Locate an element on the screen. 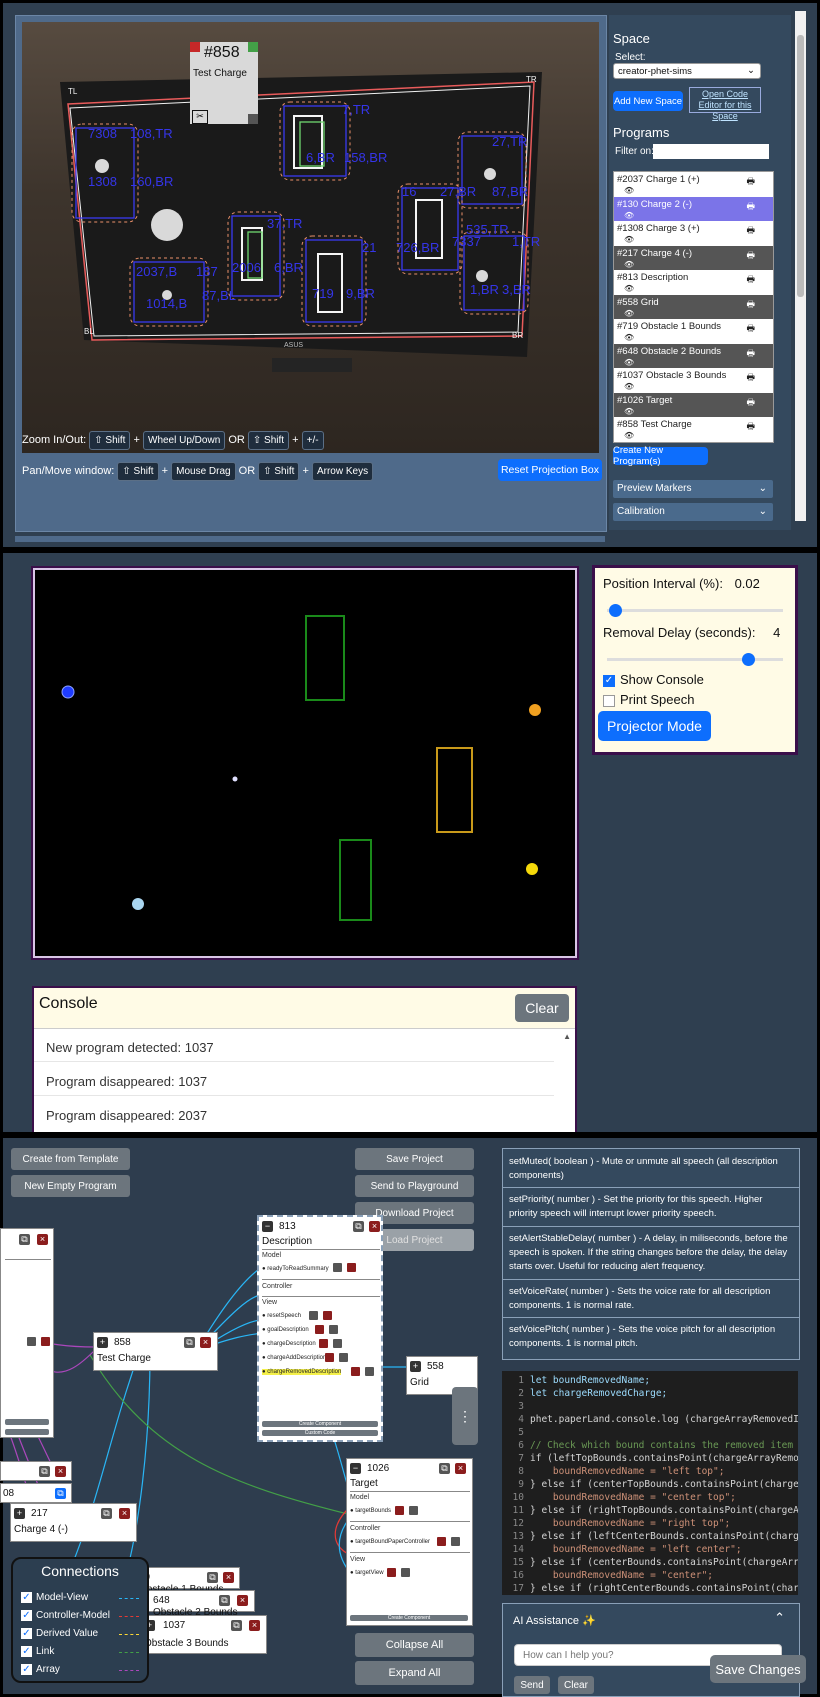 Image resolution: width=820 pixels, height=1697 pixels. scrollbar-thumb is located at coordinates (800, 166).